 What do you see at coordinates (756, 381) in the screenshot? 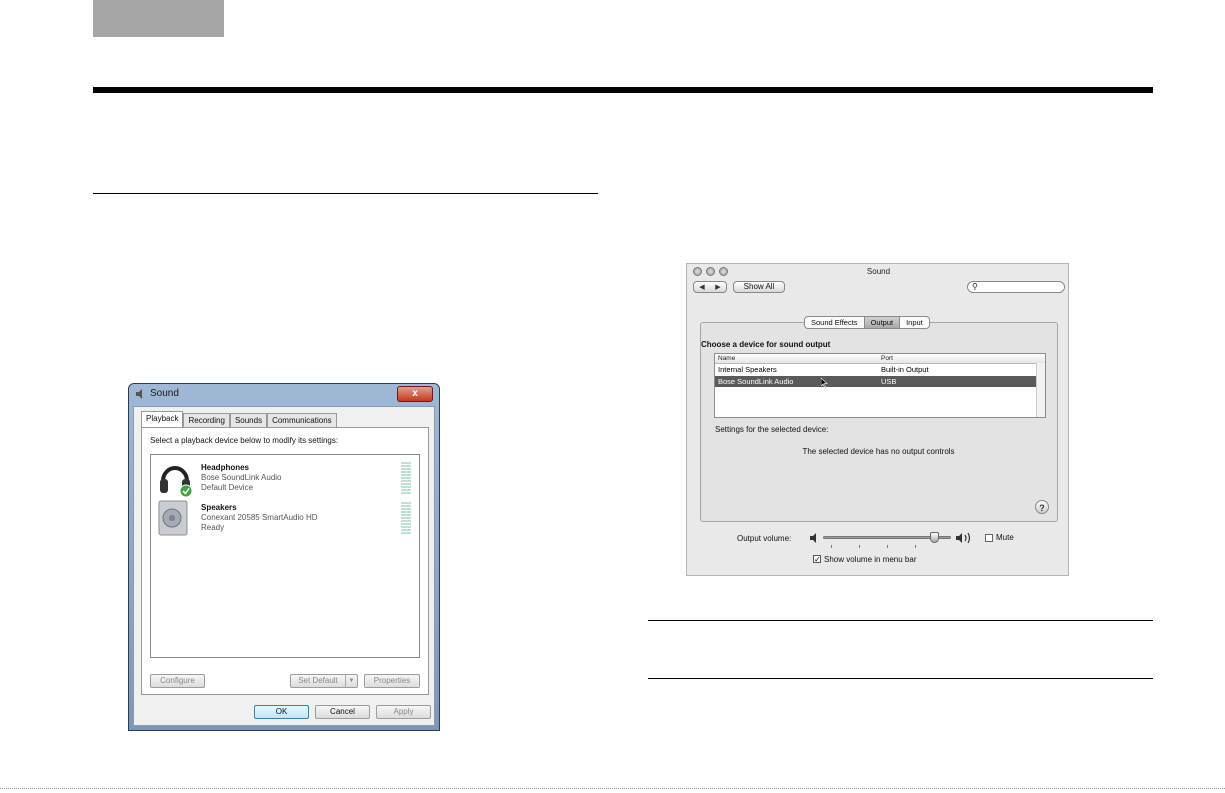
I see `row-name: Bose SoundLink Audio` at bounding box center [756, 381].